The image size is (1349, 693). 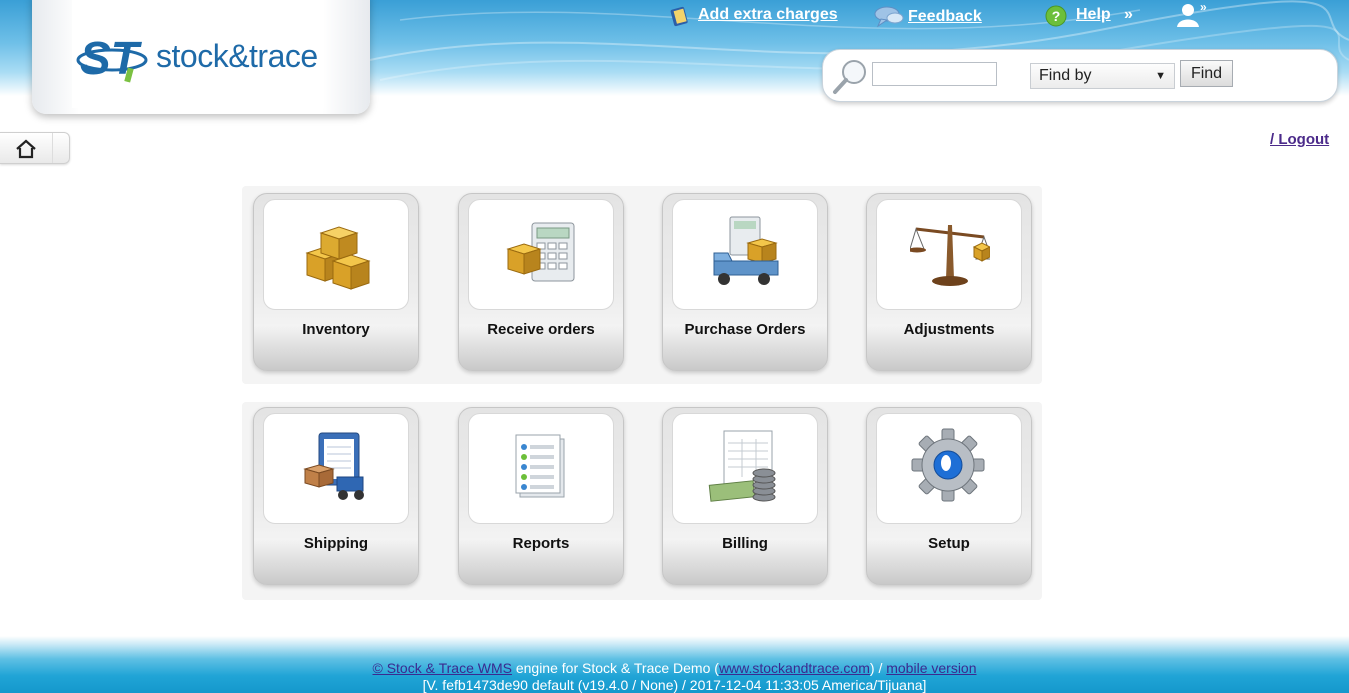 I want to click on gear-icon, so click(x=948, y=465).